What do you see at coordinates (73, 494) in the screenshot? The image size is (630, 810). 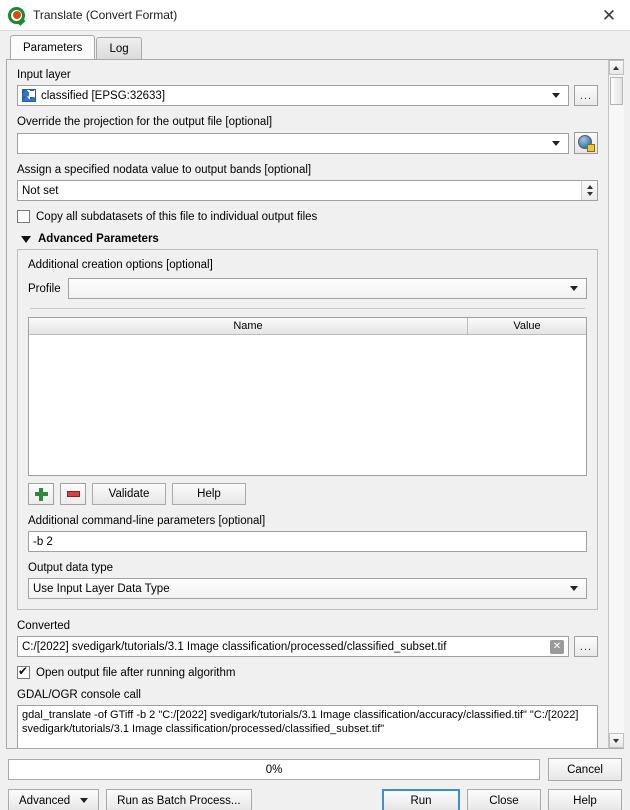 I see `remove-row-icon` at bounding box center [73, 494].